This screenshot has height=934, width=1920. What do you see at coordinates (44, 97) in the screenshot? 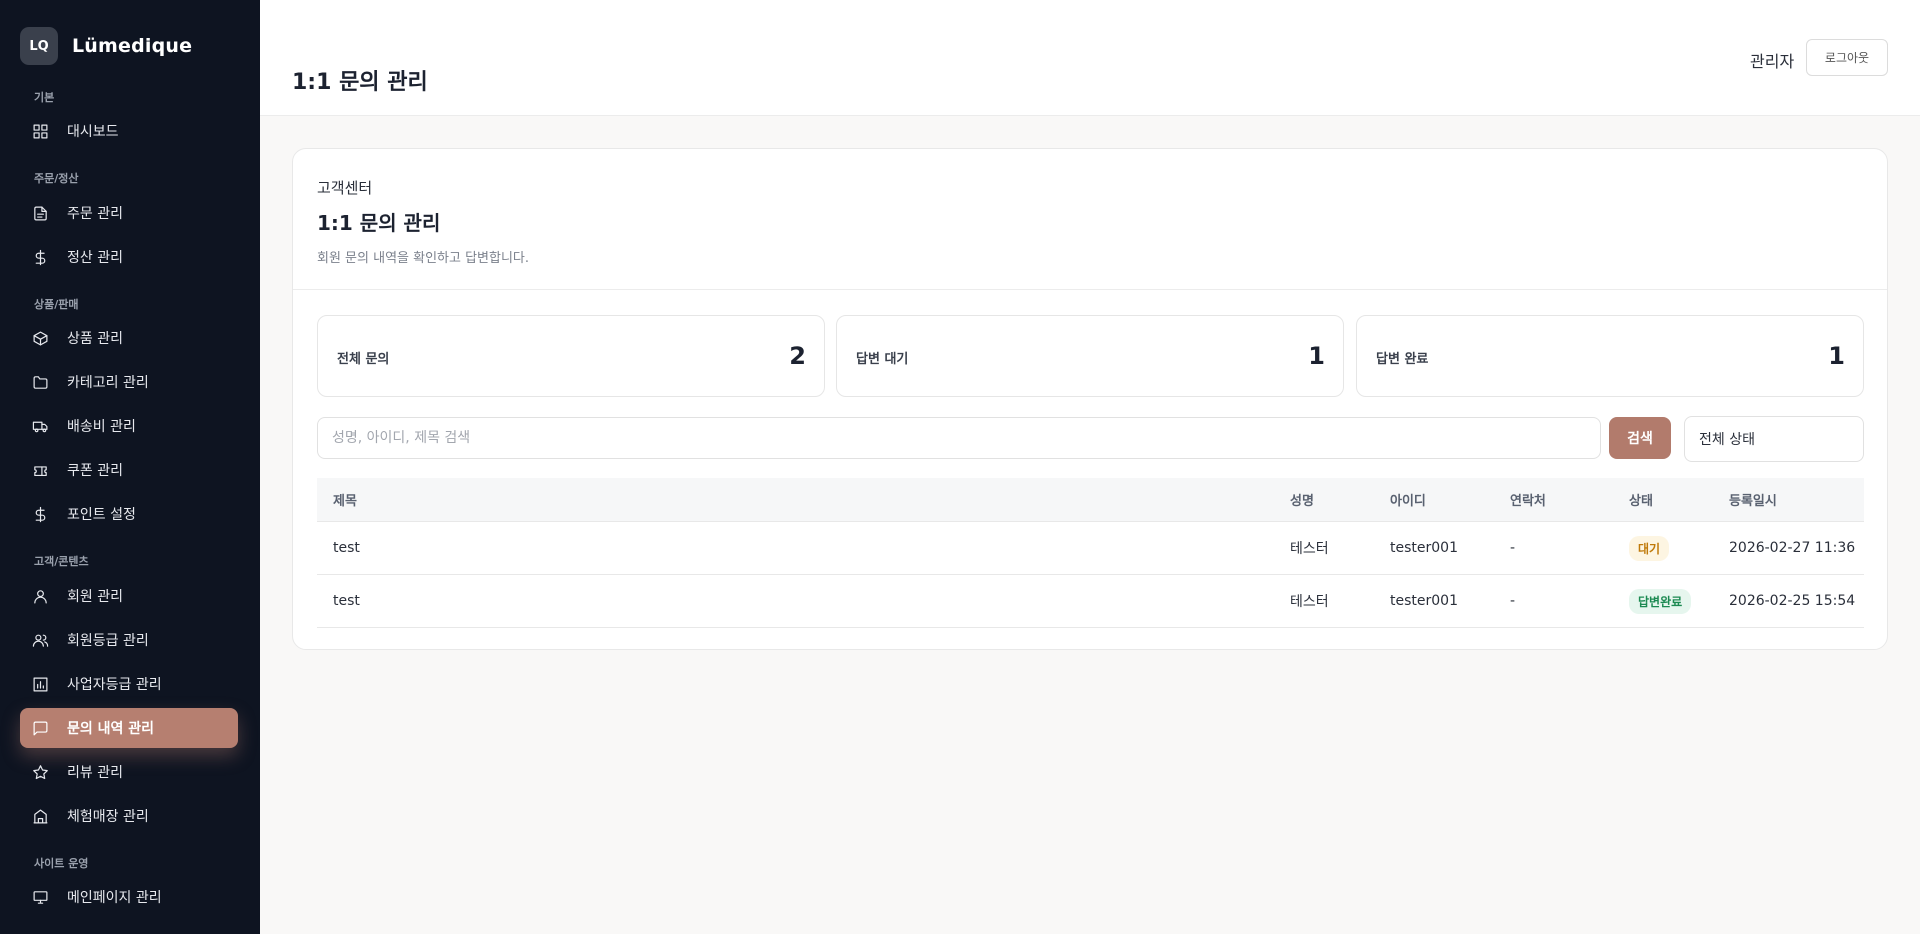
I see `nav-section-basic: 기본` at bounding box center [44, 97].